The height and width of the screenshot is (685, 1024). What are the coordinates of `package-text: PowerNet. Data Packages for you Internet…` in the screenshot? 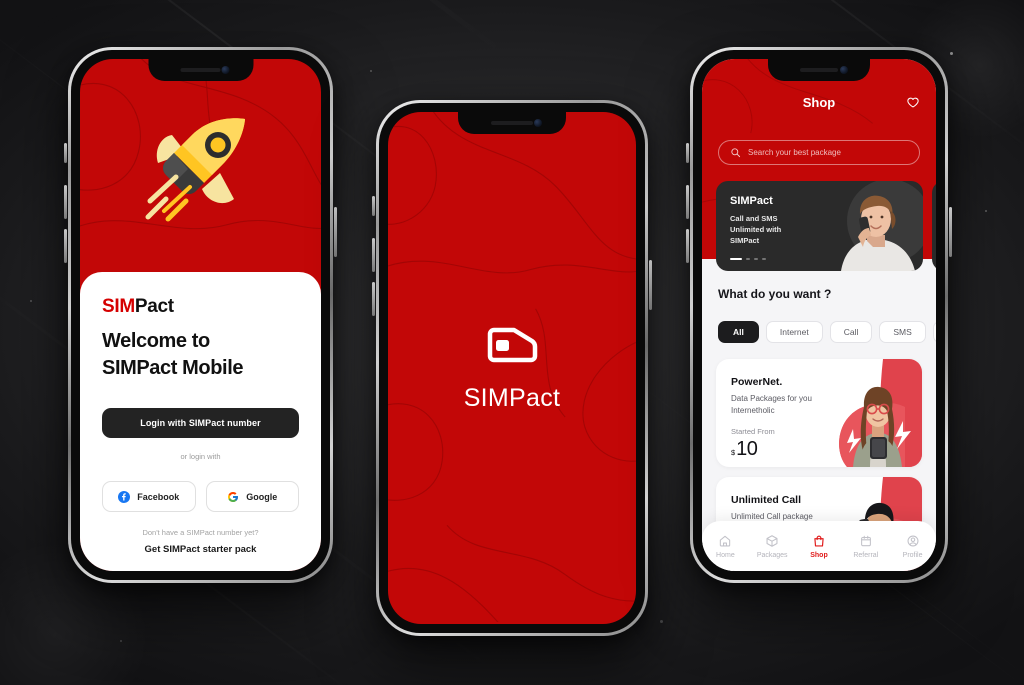 It's located at (771, 418).